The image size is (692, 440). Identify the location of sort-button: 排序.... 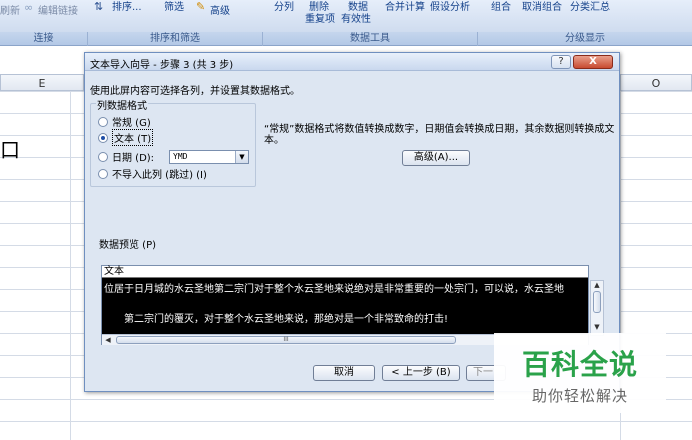
(127, 6).